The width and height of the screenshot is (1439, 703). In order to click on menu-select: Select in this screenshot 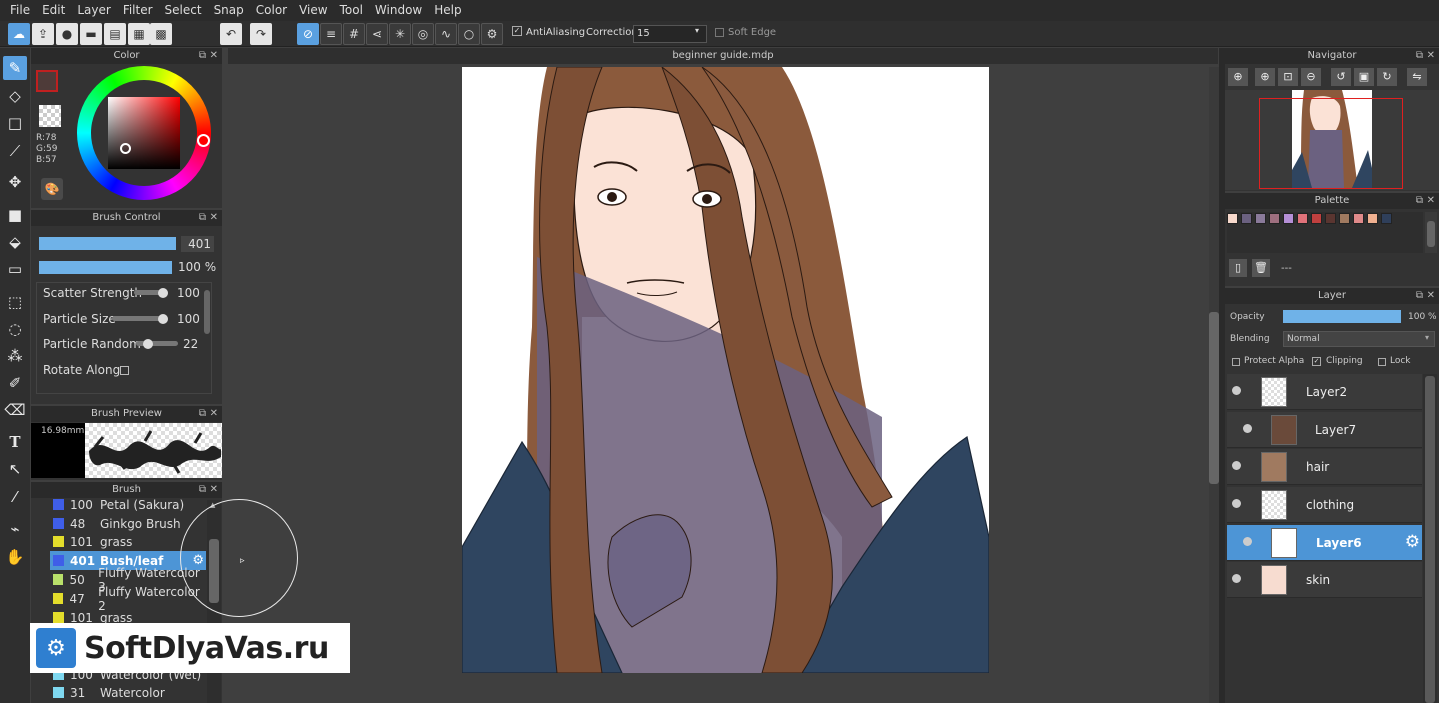, I will do `click(183, 10)`.